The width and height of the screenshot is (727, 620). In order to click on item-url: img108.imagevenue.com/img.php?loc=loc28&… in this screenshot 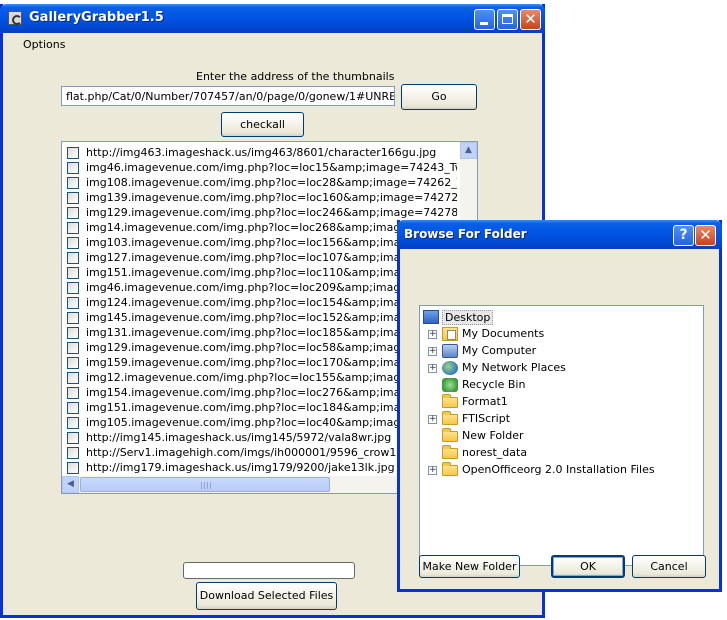, I will do `click(271, 182)`.